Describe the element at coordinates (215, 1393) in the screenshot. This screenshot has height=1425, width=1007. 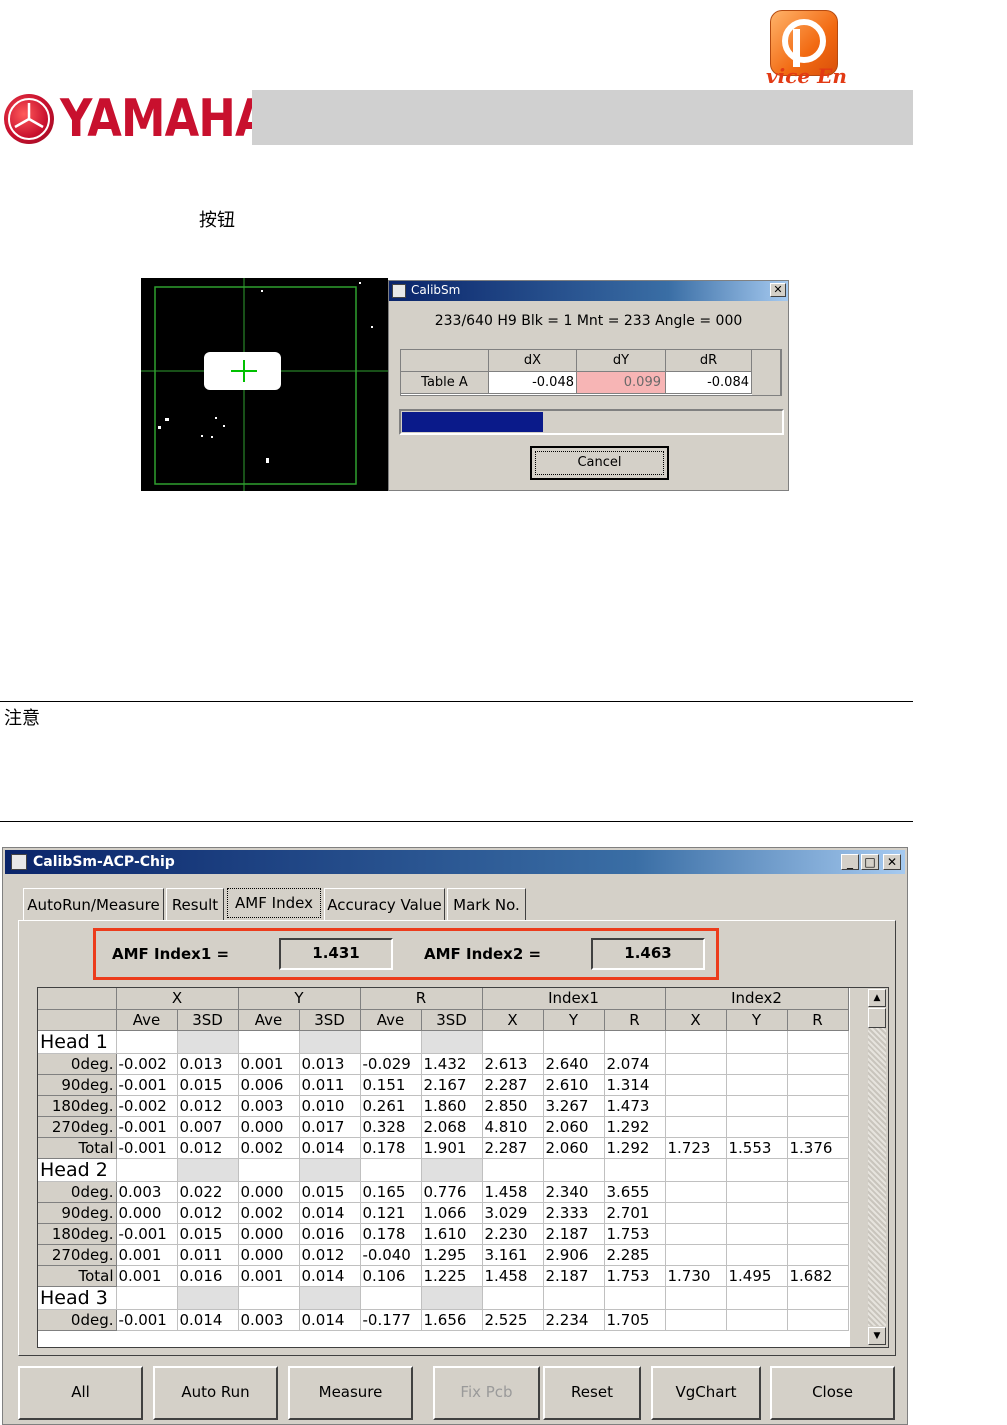
I see `auto-run-button: Auto Run` at that location.